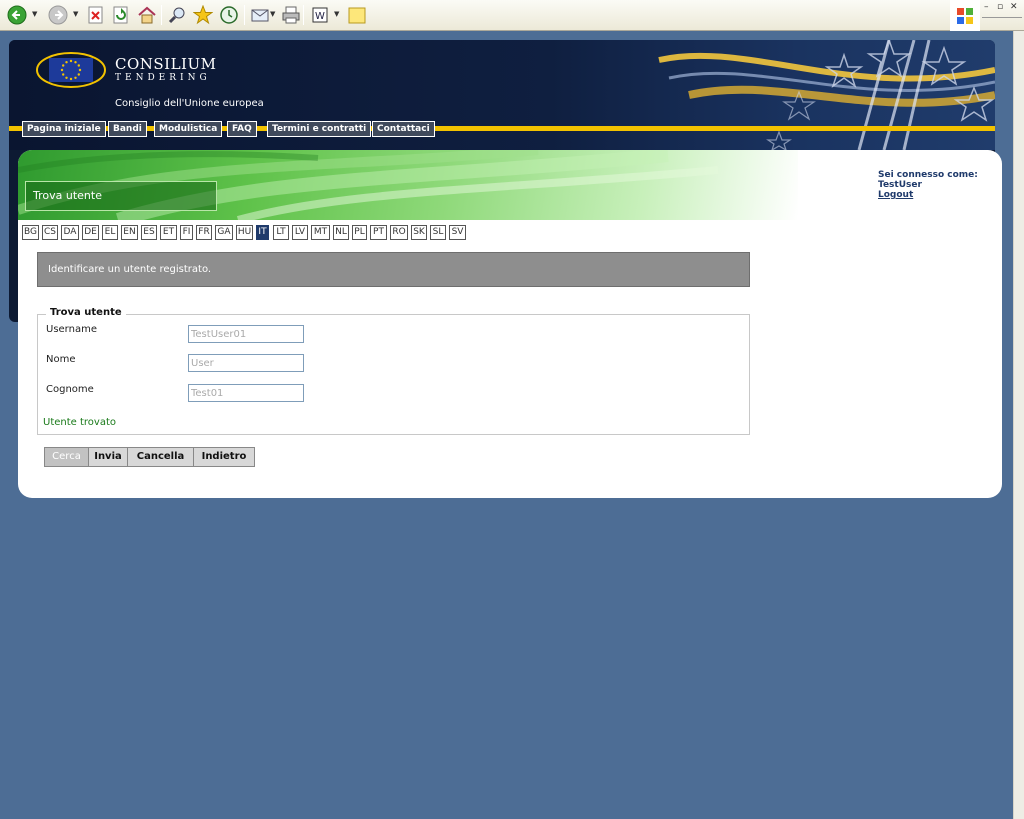 The width and height of the screenshot is (1024, 819). Describe the element at coordinates (166, 64) in the screenshot. I see `brand-name: CONSILIUM` at that location.